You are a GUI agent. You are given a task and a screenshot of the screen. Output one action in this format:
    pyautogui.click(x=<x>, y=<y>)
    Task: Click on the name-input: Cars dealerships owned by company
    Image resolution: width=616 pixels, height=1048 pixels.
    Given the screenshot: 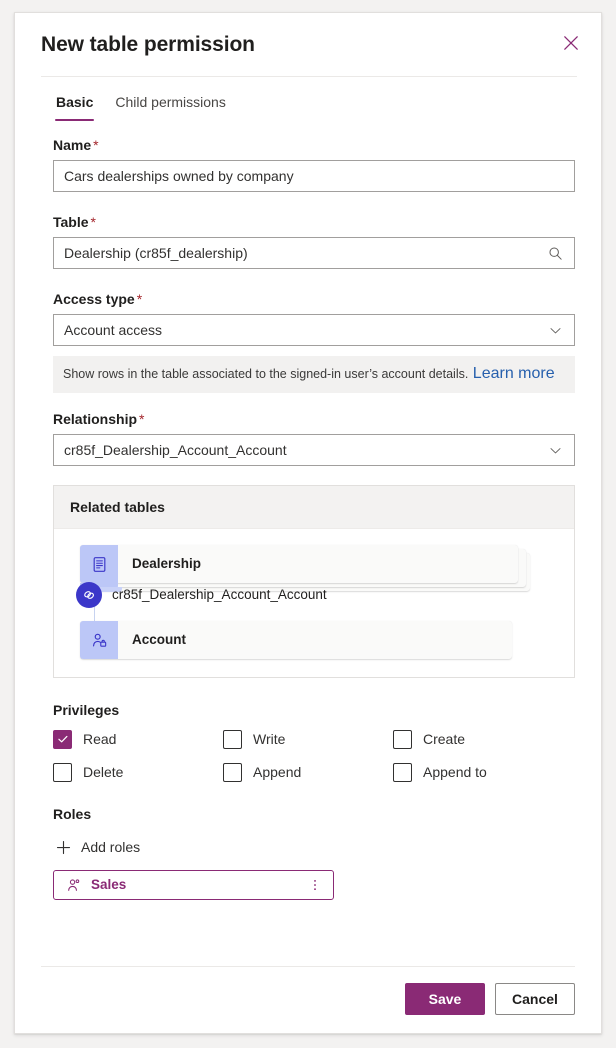 What is the action you would take?
    pyautogui.click(x=314, y=176)
    